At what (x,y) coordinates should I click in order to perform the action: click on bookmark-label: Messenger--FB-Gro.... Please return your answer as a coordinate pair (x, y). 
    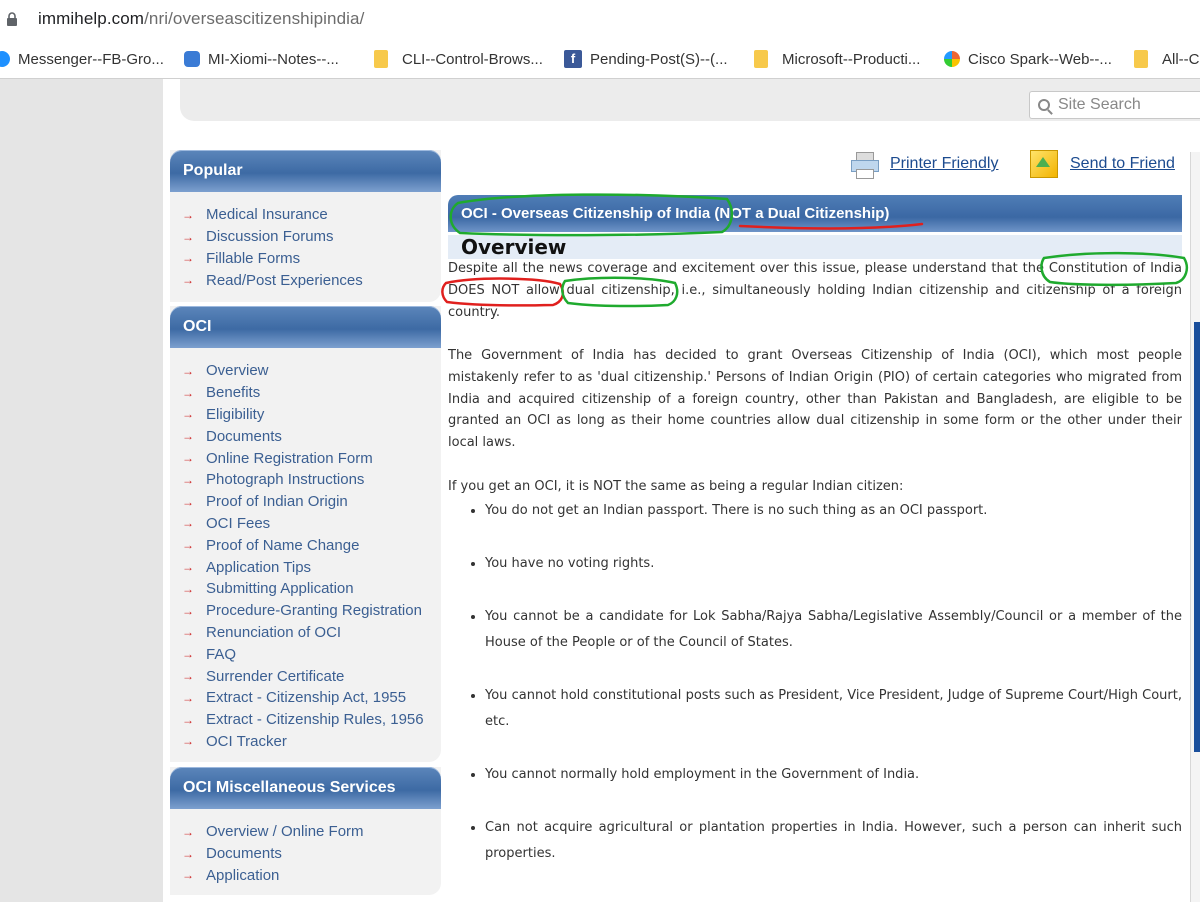
    Looking at the image, I should click on (91, 59).